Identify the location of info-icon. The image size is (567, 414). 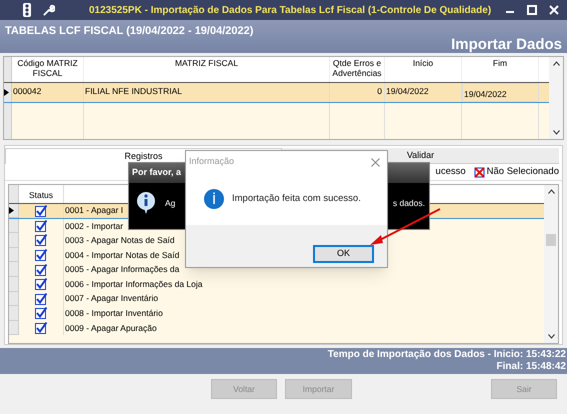
(214, 199).